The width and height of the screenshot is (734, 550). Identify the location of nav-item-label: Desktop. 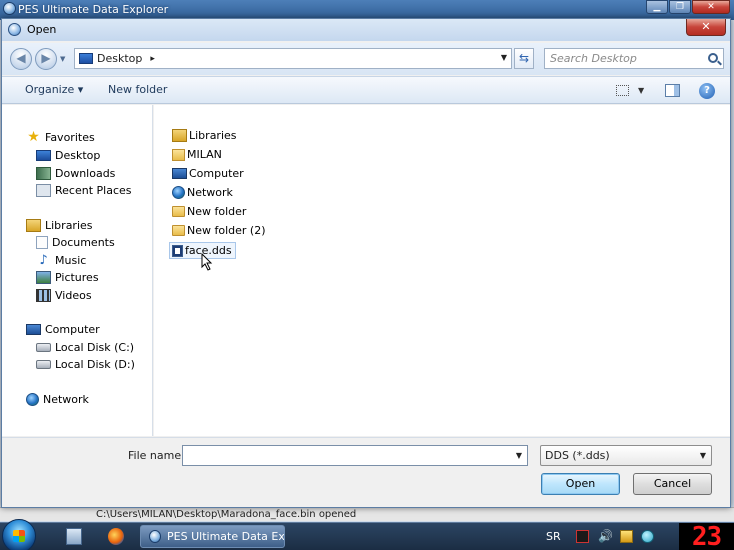
(78, 155).